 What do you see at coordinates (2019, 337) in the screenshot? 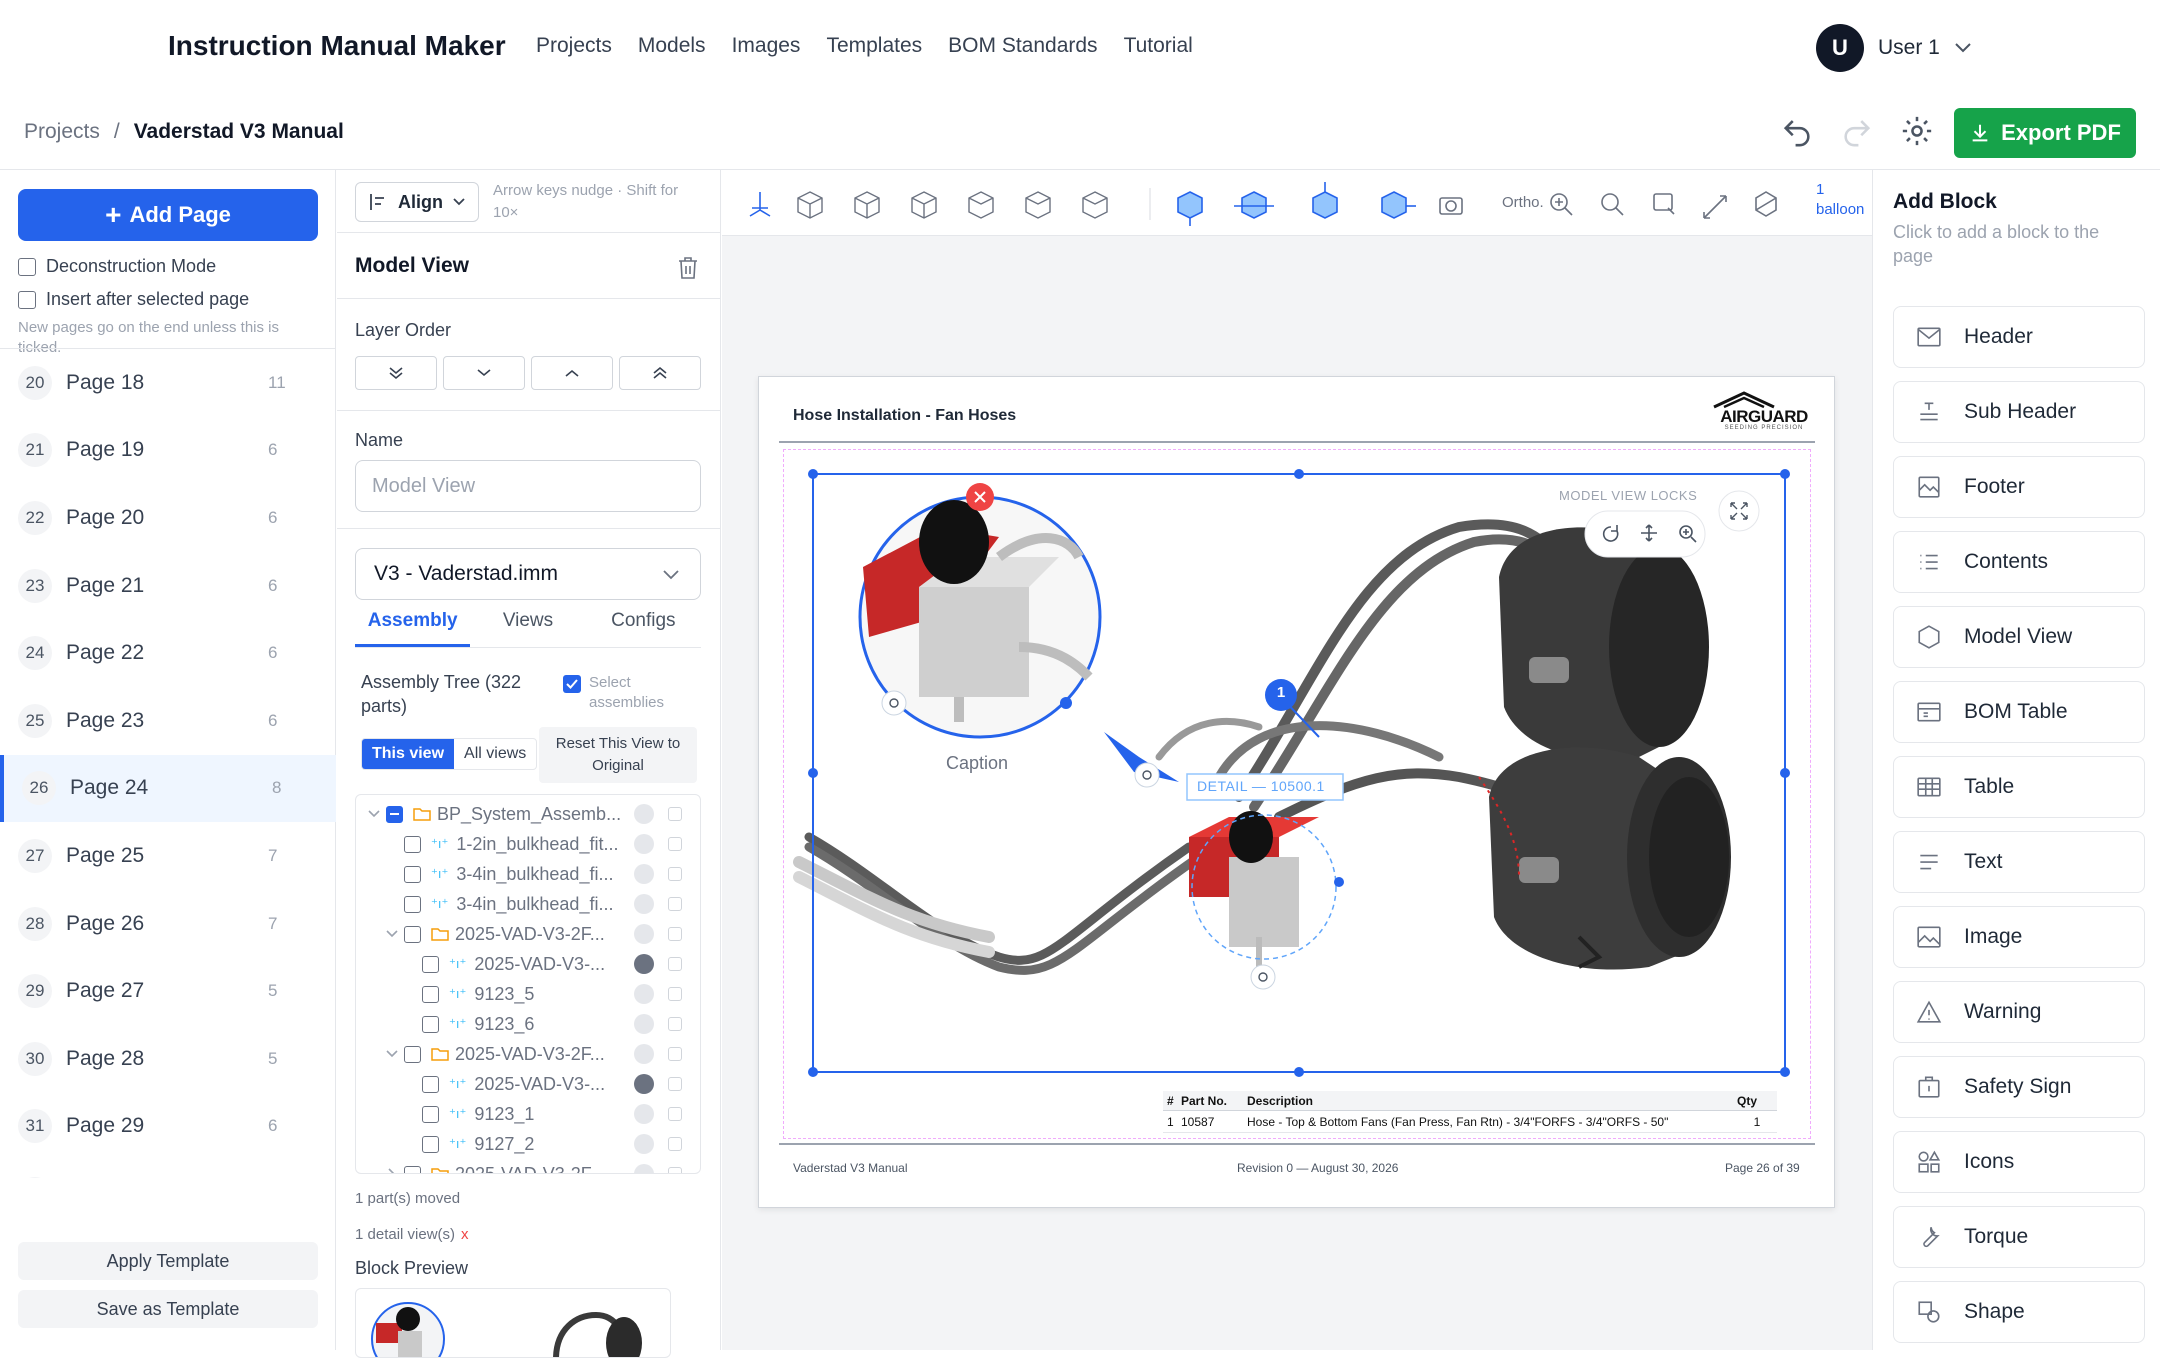
I see `add-block-header: Header` at bounding box center [2019, 337].